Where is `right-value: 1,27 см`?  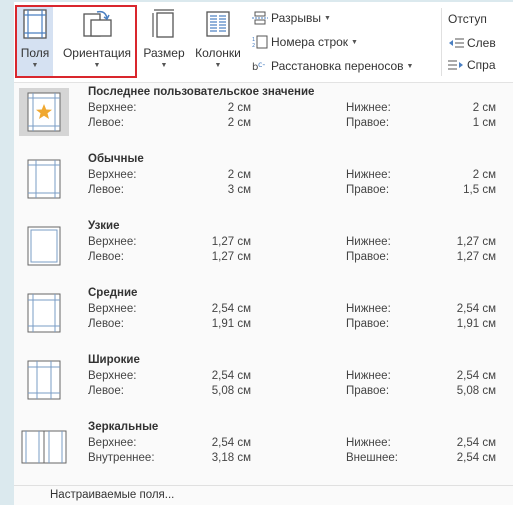 right-value: 1,27 см is located at coordinates (476, 257).